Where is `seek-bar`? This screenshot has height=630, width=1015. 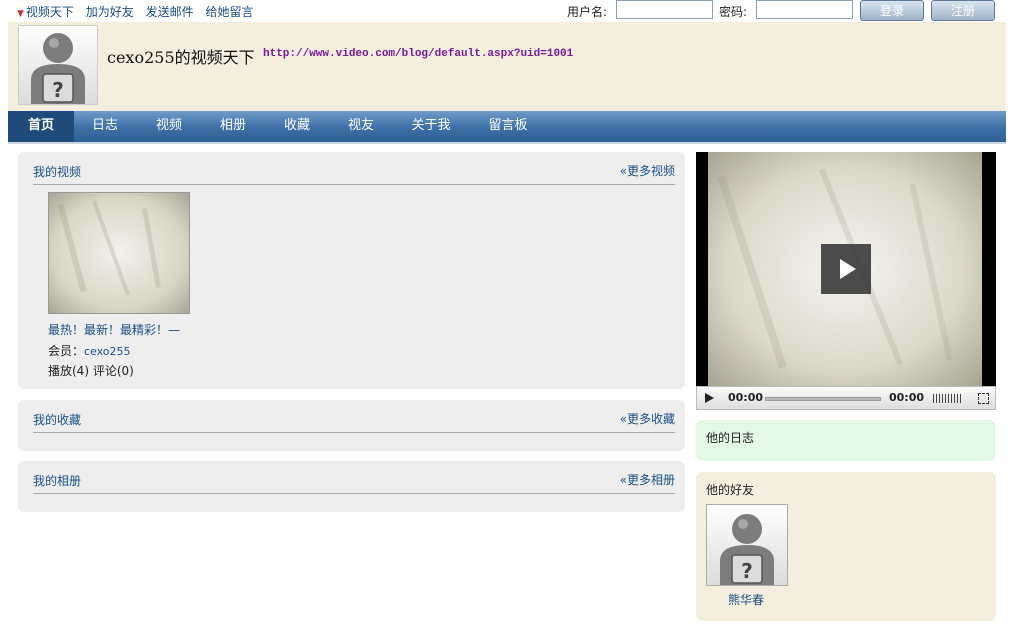
seek-bar is located at coordinates (823, 399).